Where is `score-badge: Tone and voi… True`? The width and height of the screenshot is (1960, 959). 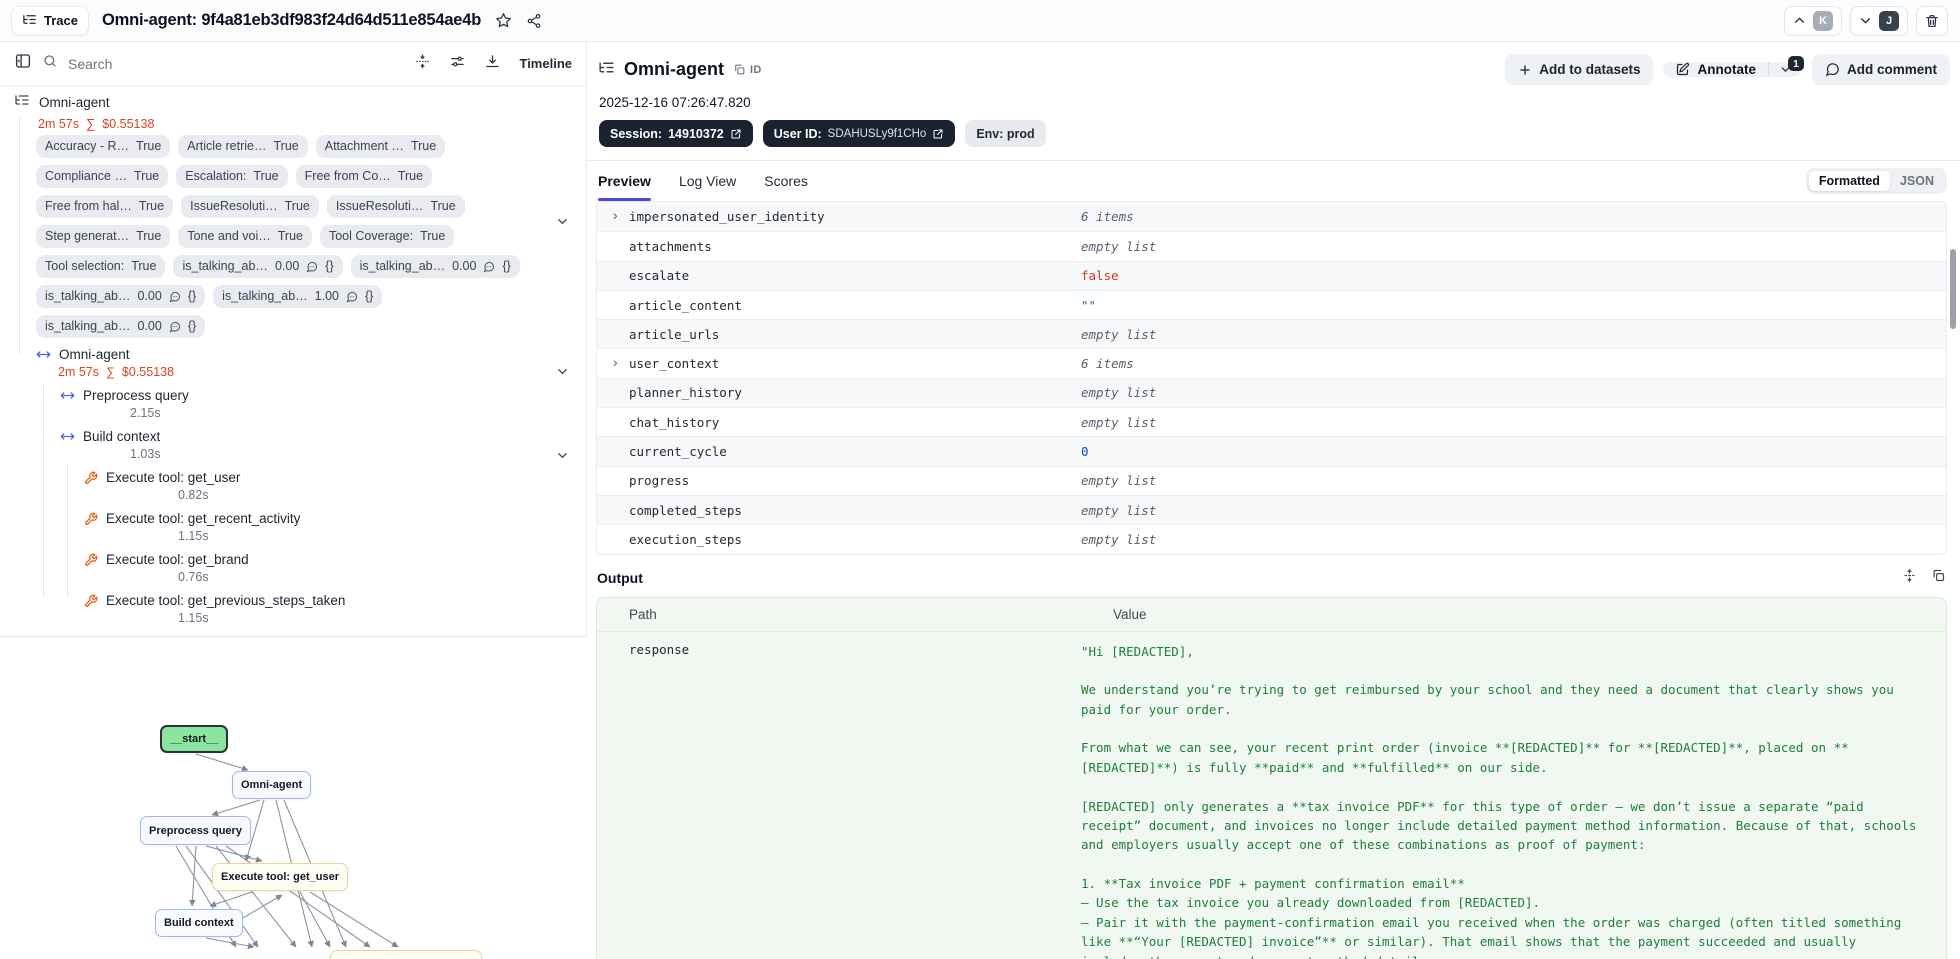
score-badge: Tone and voi… True is located at coordinates (245, 236).